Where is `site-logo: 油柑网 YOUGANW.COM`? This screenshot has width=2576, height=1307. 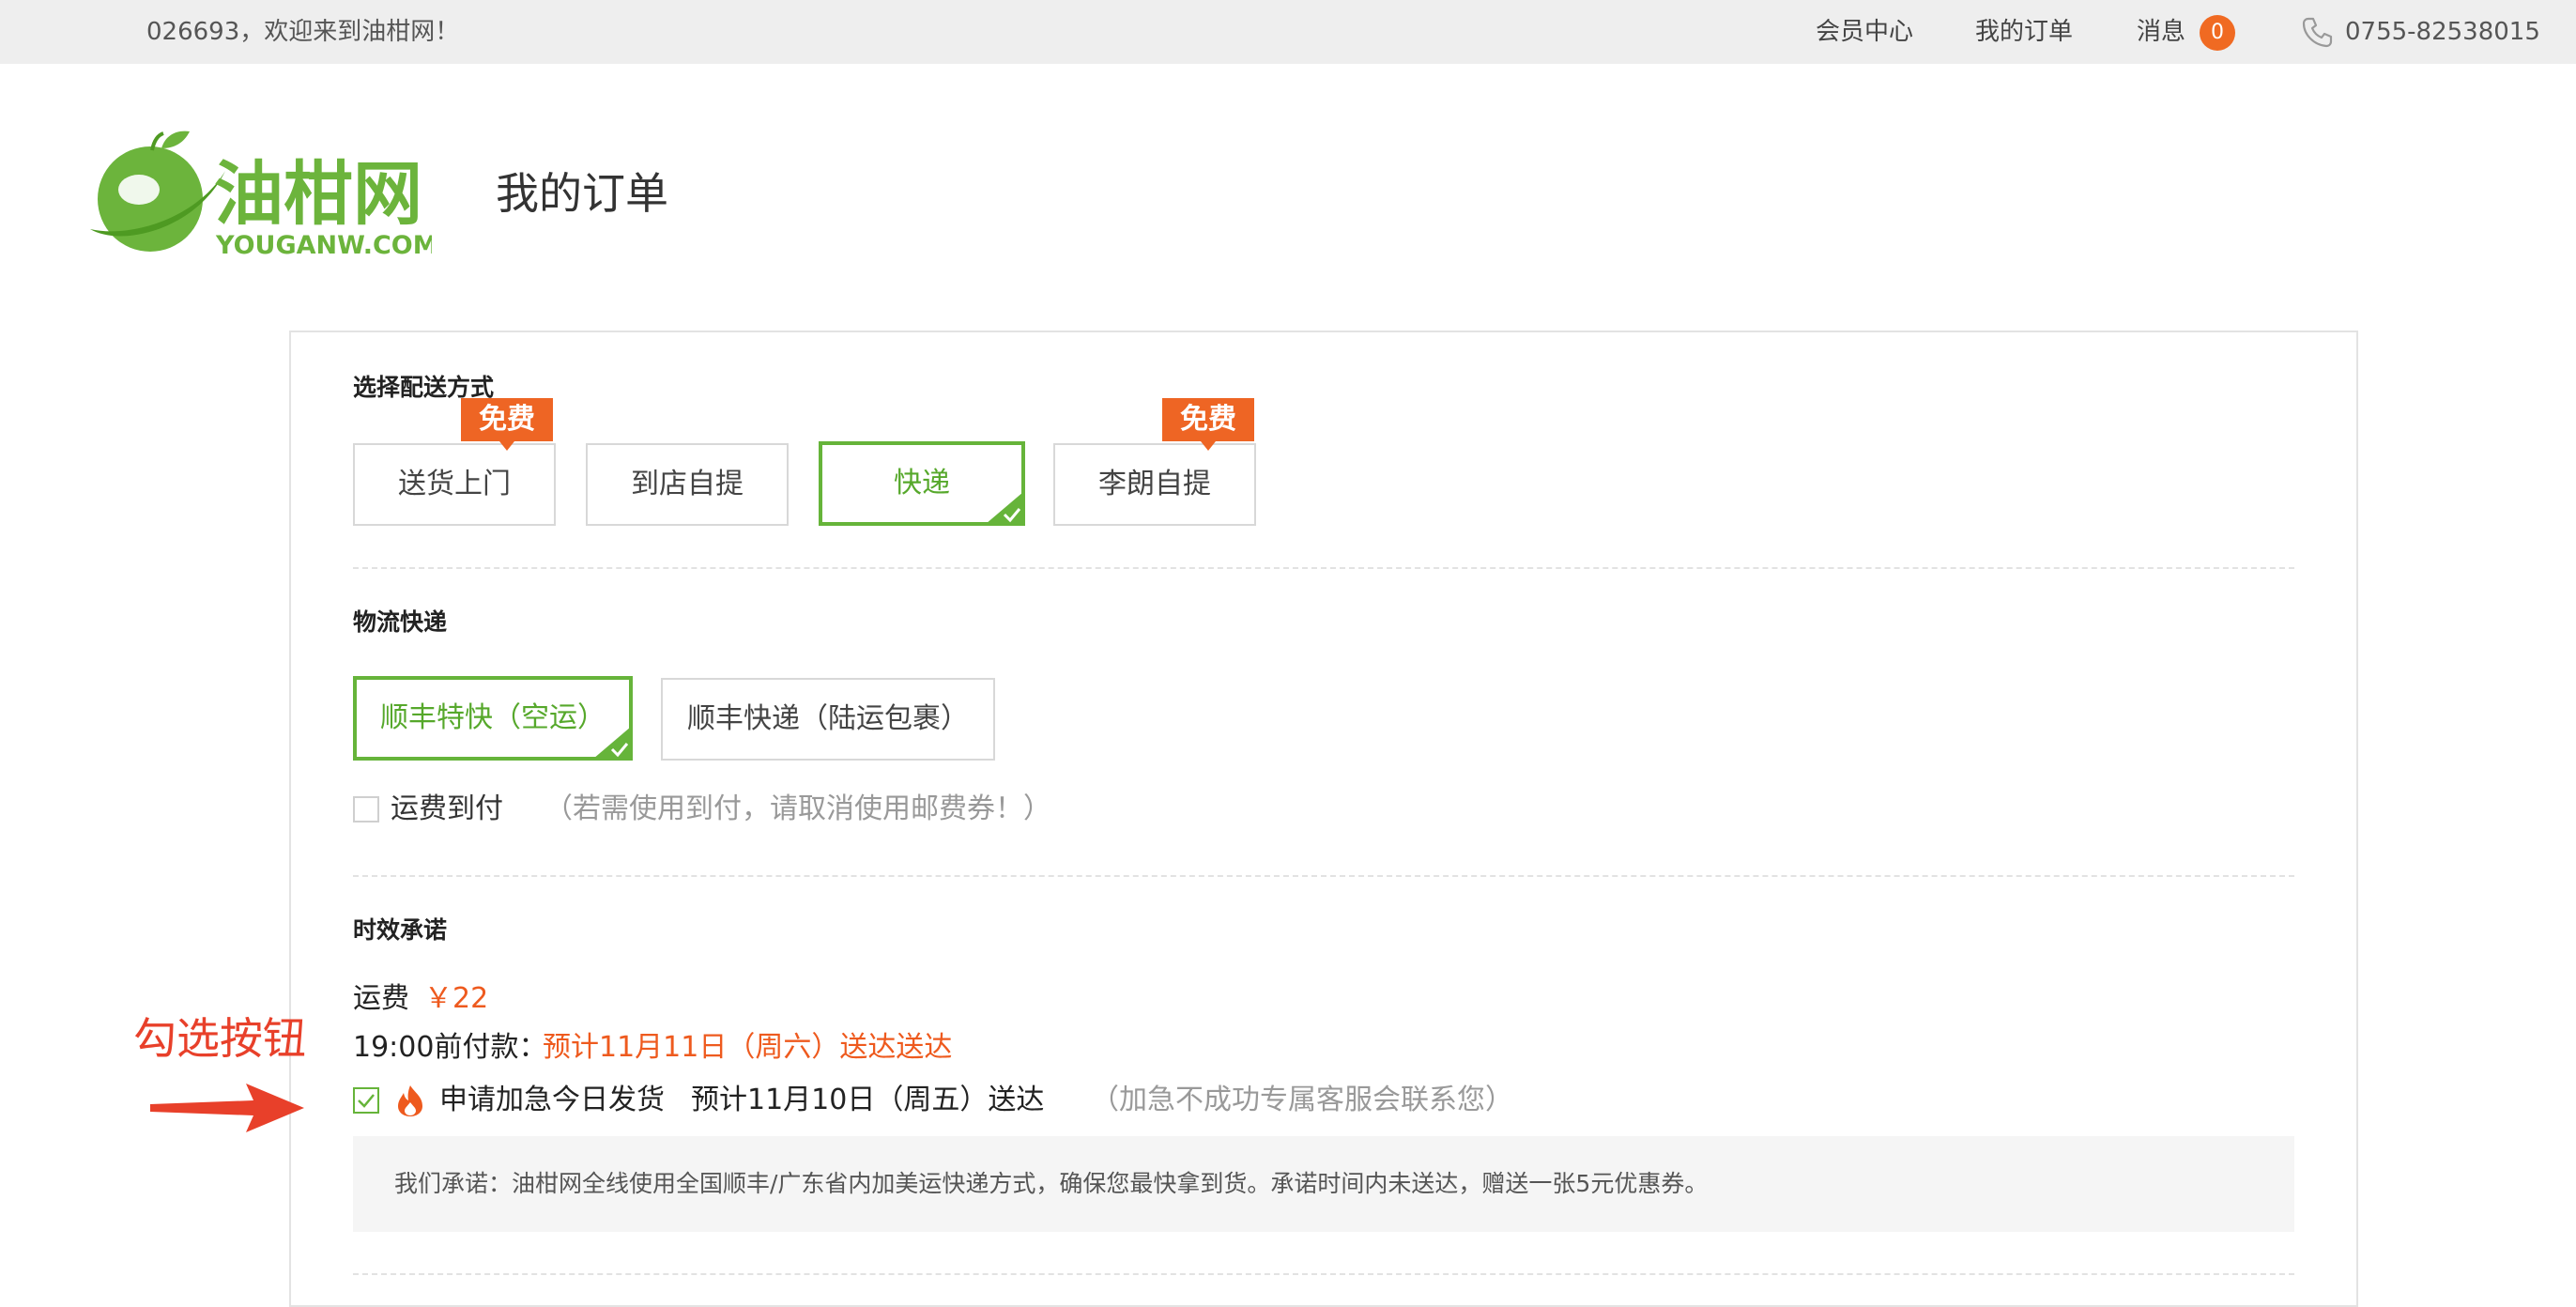 site-logo: 油柑网 YOUGANW.COM is located at coordinates (261, 194).